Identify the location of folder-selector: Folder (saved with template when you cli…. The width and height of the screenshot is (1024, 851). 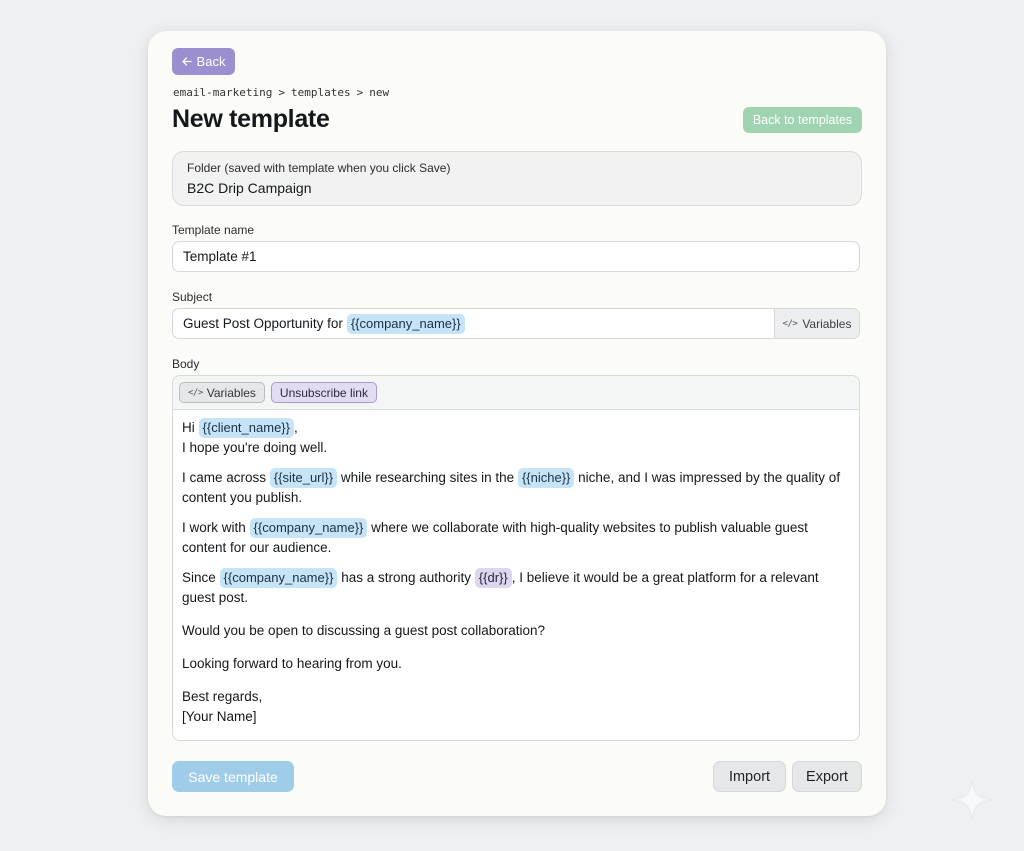
(517, 178).